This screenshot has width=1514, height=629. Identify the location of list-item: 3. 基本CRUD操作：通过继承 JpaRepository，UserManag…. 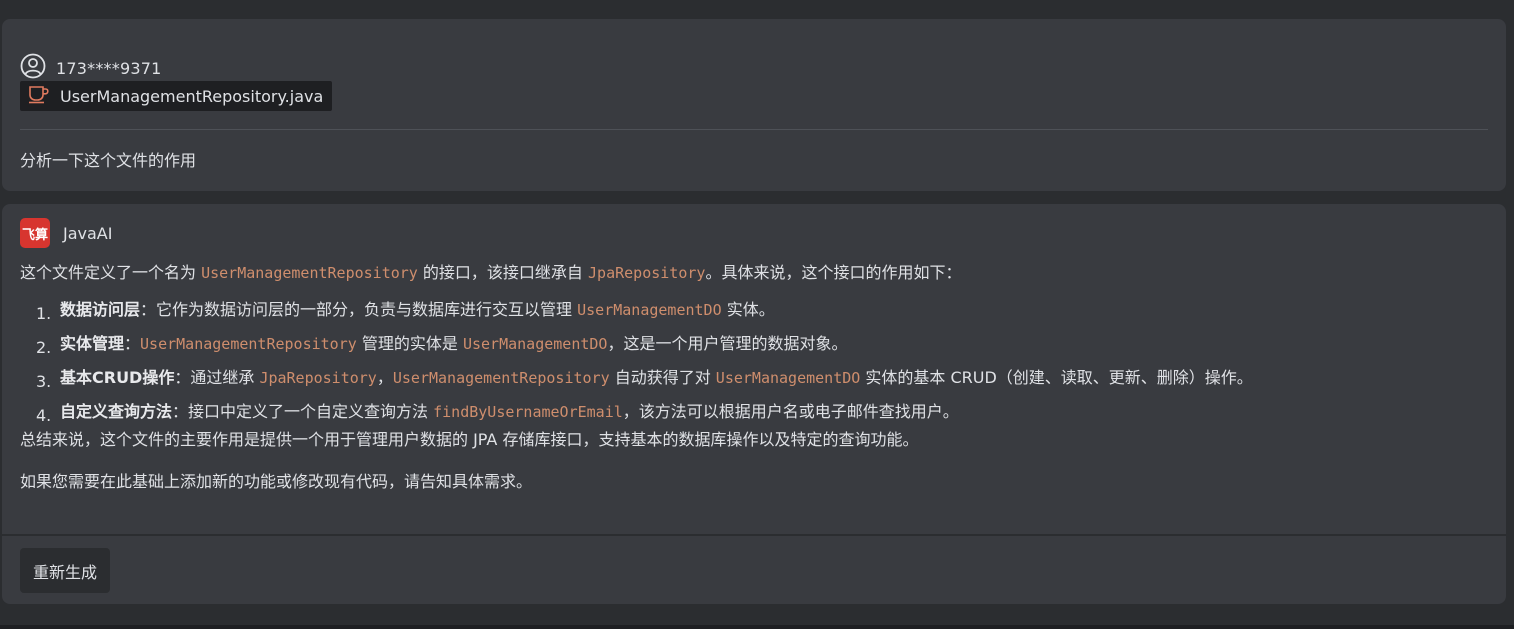
(754, 378).